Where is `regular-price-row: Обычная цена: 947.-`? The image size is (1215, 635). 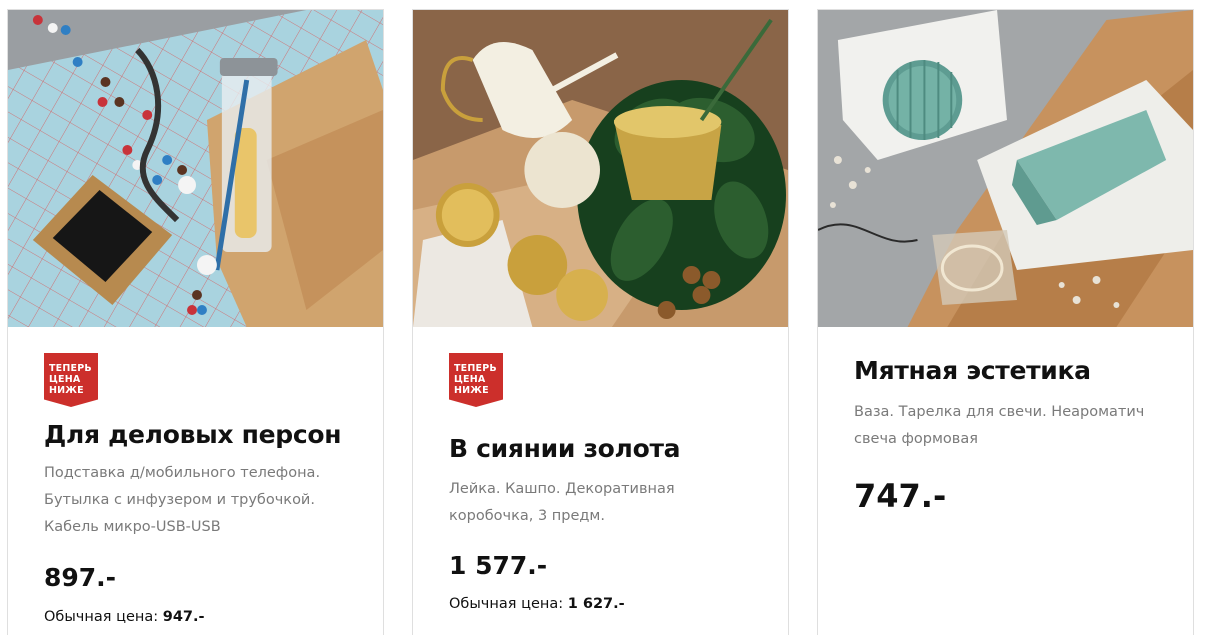
regular-price-row: Обычная цена: 947.- is located at coordinates (124, 617).